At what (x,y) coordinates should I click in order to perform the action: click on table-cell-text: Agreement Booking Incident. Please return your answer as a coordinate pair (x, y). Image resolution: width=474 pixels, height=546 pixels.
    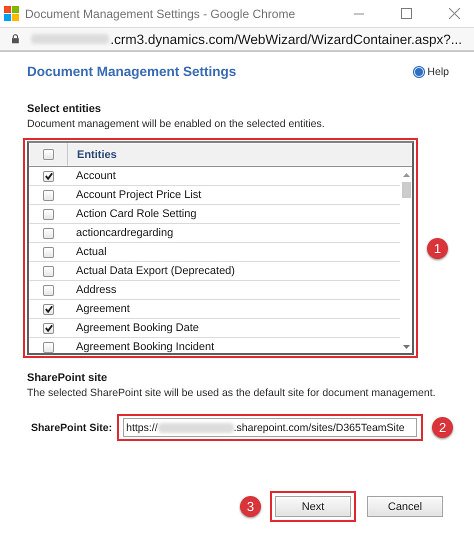
    Looking at the image, I should click on (144, 347).